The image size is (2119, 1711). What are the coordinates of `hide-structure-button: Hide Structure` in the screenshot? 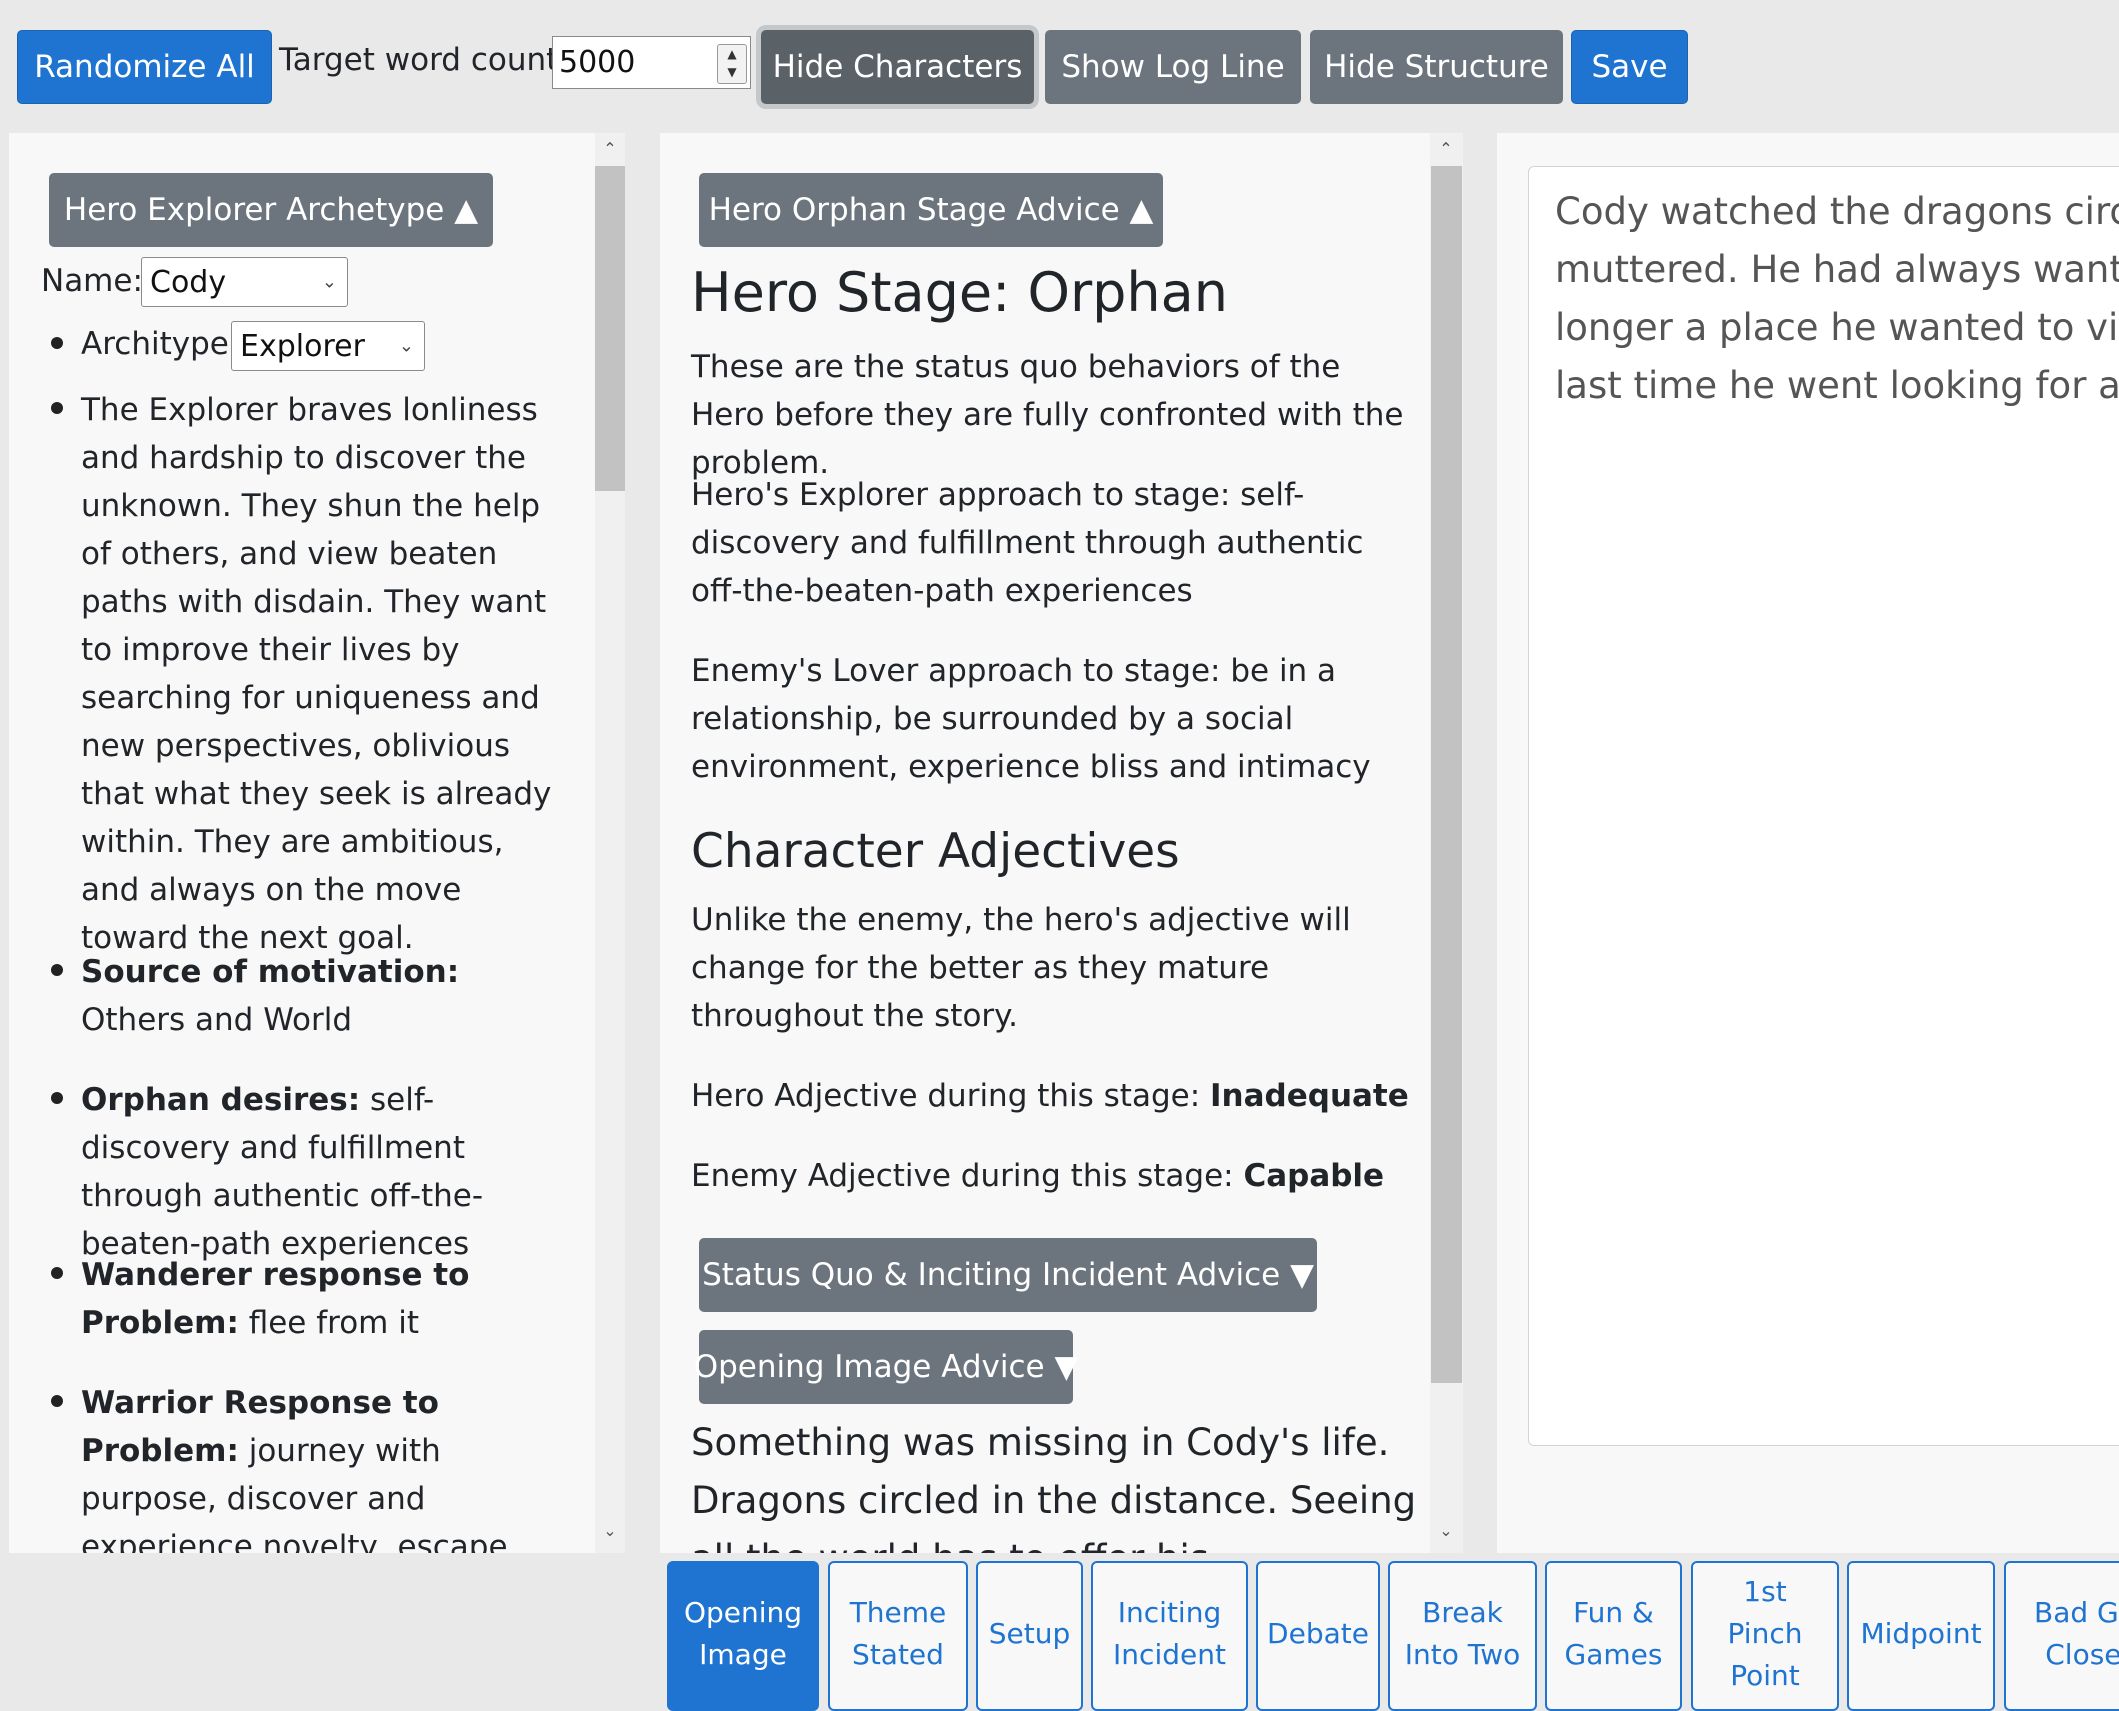 It's located at (1436, 67).